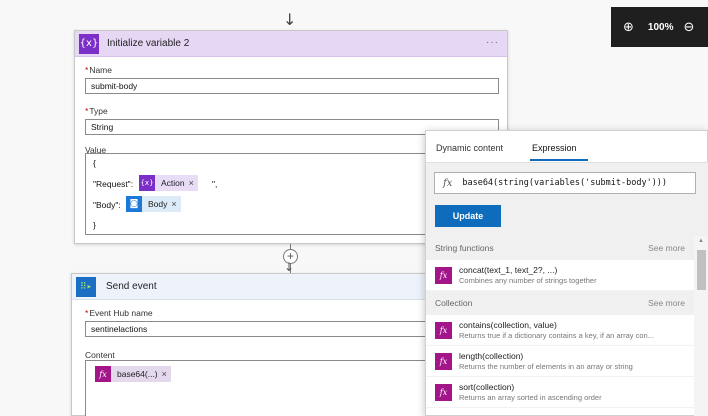 This screenshot has width=708, height=416. Describe the element at coordinates (492, 42) in the screenshot. I see `more-options-icon: ···` at that location.